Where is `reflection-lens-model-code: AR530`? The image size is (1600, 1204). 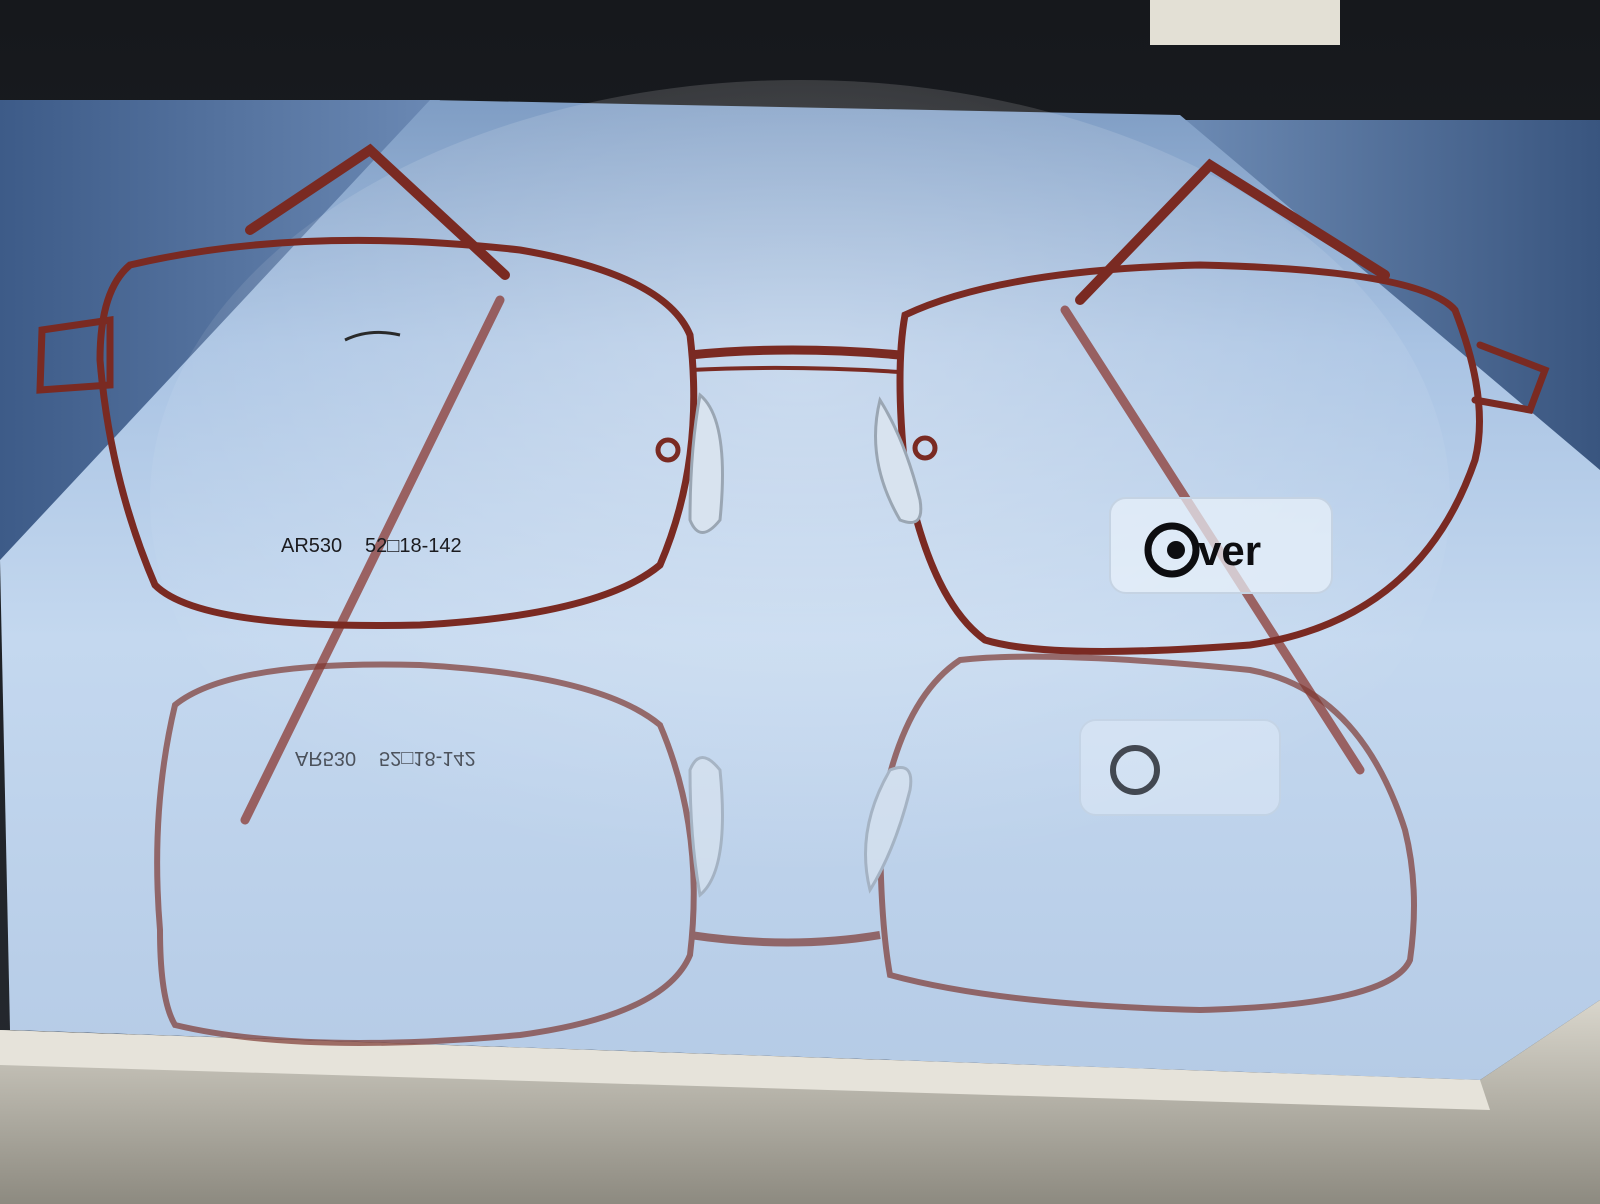
reflection-lens-model-code: AR530 is located at coordinates (325, 758).